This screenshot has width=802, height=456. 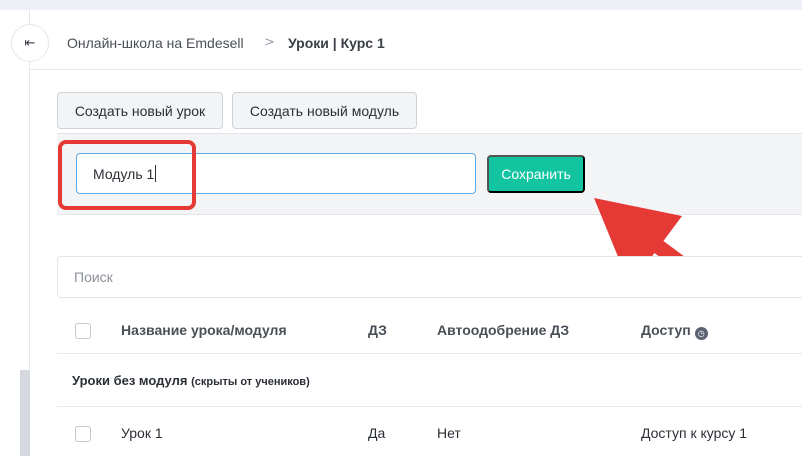 I want to click on left-sidebar, so click(x=15, y=233).